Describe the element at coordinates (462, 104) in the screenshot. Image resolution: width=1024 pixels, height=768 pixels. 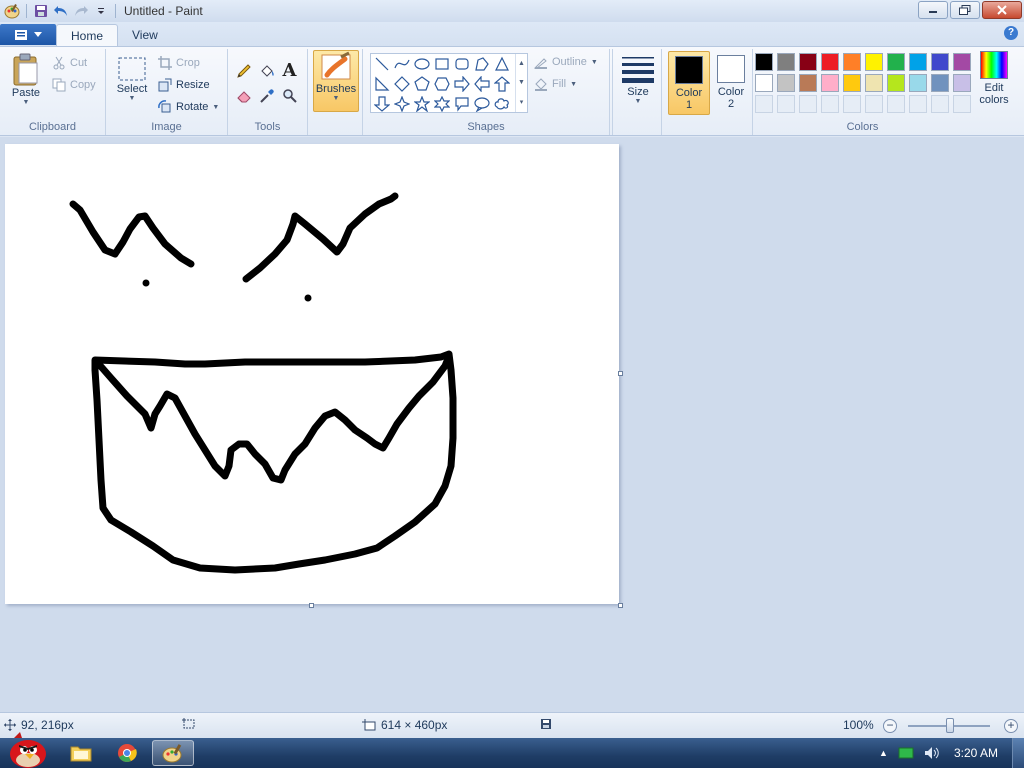
I see `rounded-callout-shape-icon` at that location.